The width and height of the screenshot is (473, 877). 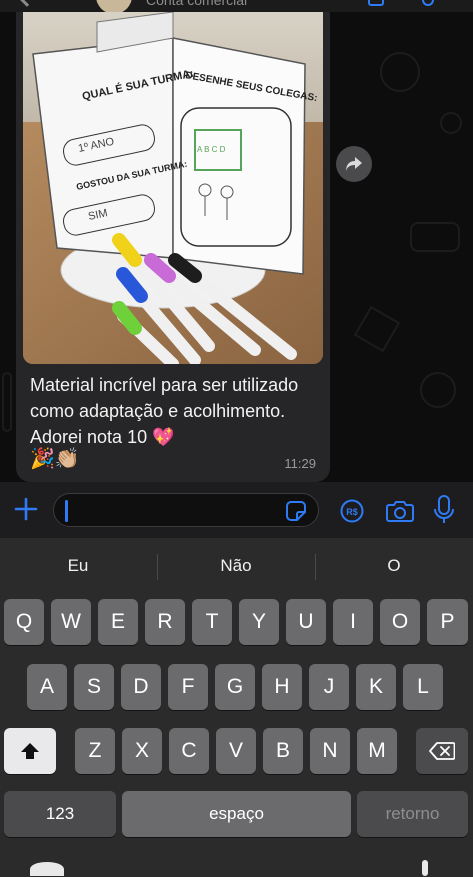 I want to click on message-timestamp: 11:29, so click(x=300, y=463).